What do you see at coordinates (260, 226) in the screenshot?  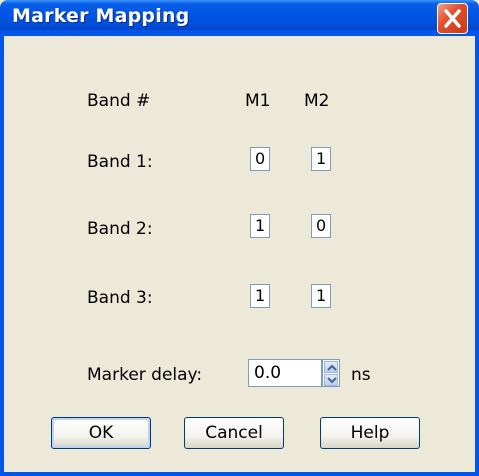 I see `band-2-m1-field: 1` at bounding box center [260, 226].